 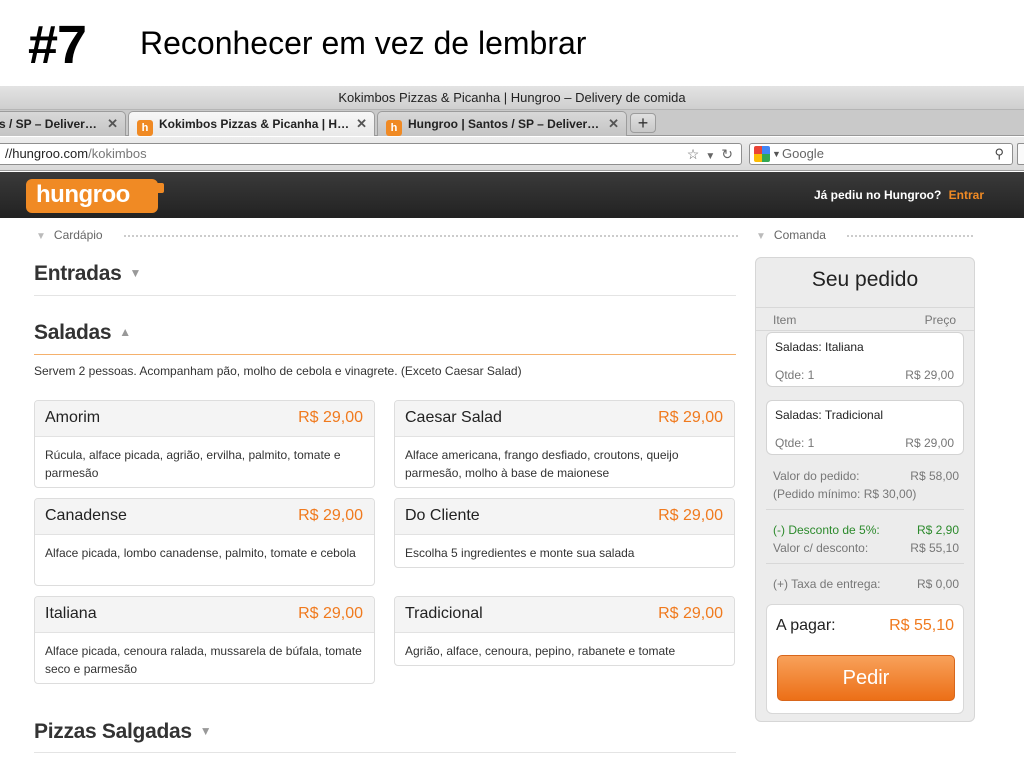 I want to click on subtotal-value: R$ 58,00, so click(x=934, y=476).